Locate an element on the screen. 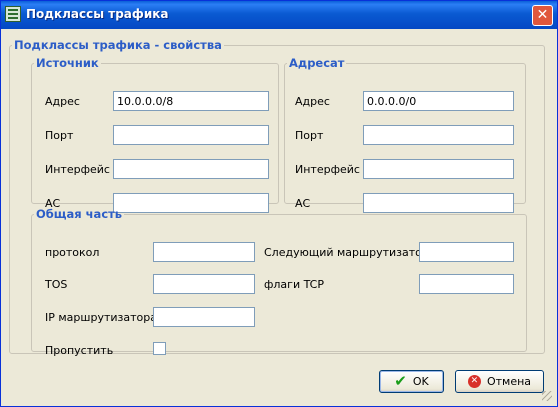  skip-label: Пропустить is located at coordinates (79, 350).